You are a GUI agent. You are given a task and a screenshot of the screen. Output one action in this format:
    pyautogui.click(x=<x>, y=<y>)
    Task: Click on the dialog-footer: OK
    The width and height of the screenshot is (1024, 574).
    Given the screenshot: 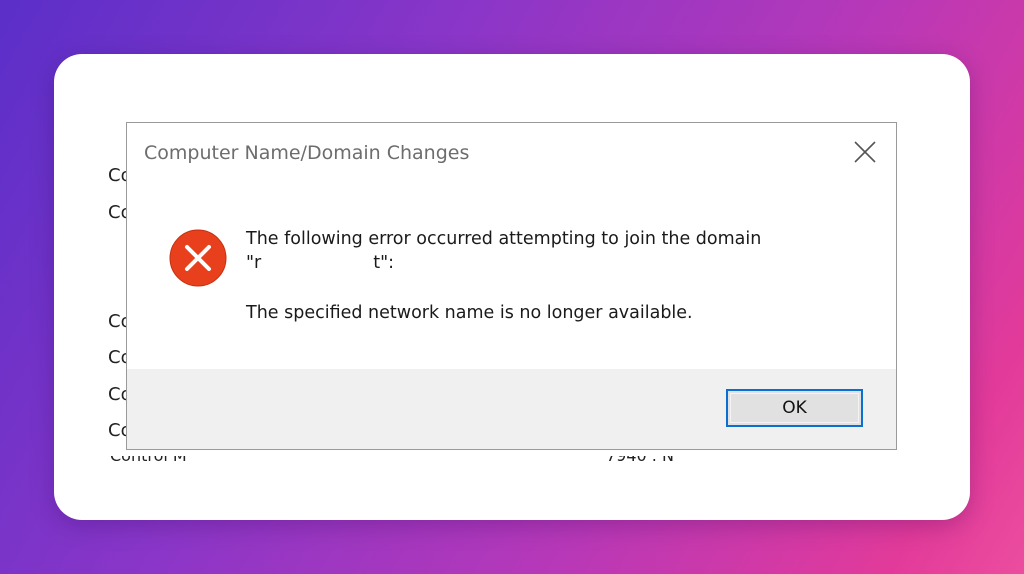 What is the action you would take?
    pyautogui.click(x=511, y=409)
    